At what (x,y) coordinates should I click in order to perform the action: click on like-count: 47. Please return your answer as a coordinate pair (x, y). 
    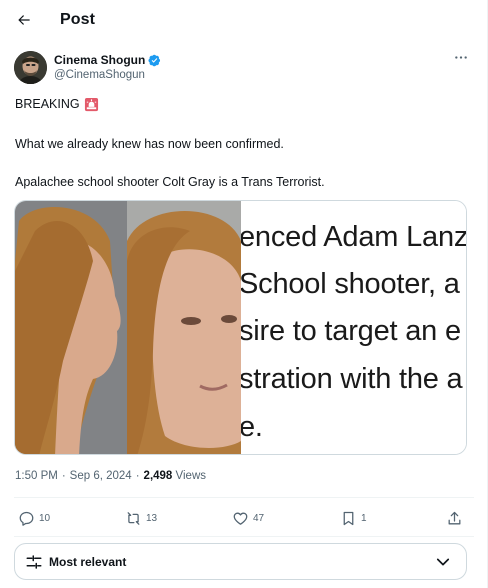
    Looking at the image, I should click on (259, 518).